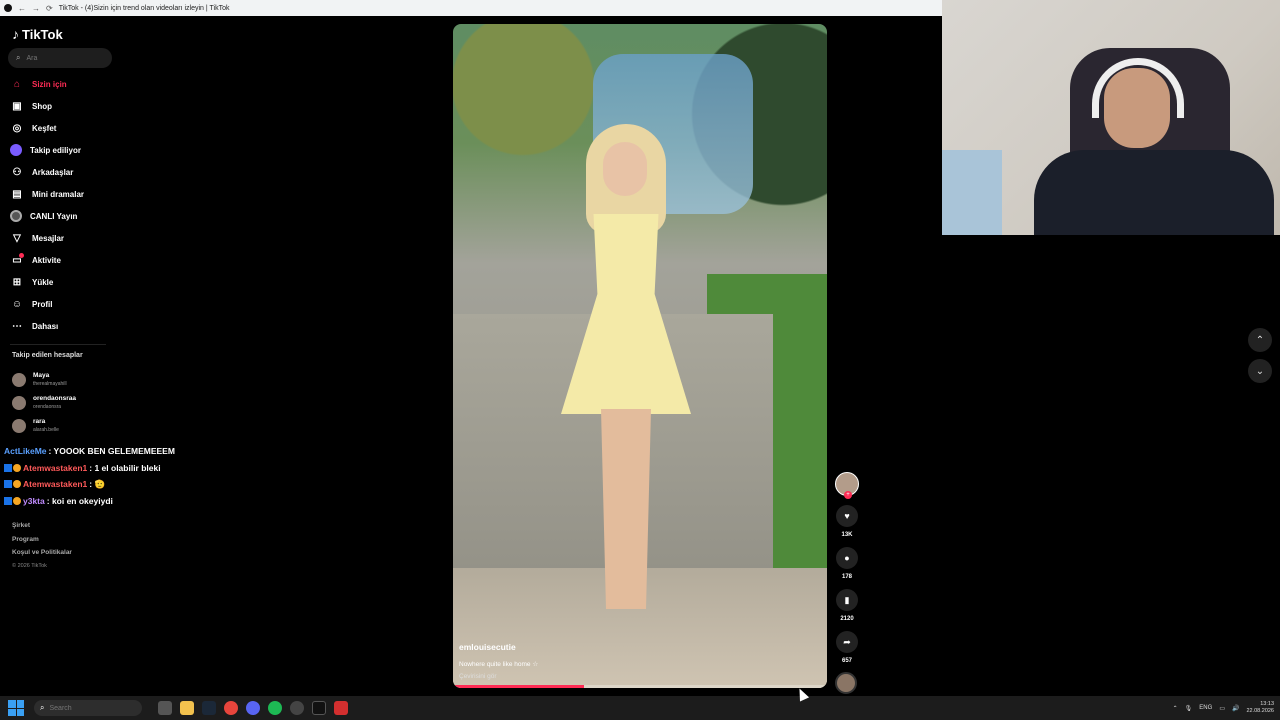 This screenshot has height=720, width=1280. Describe the element at coordinates (297, 708) in the screenshot. I see `app-icon` at that location.